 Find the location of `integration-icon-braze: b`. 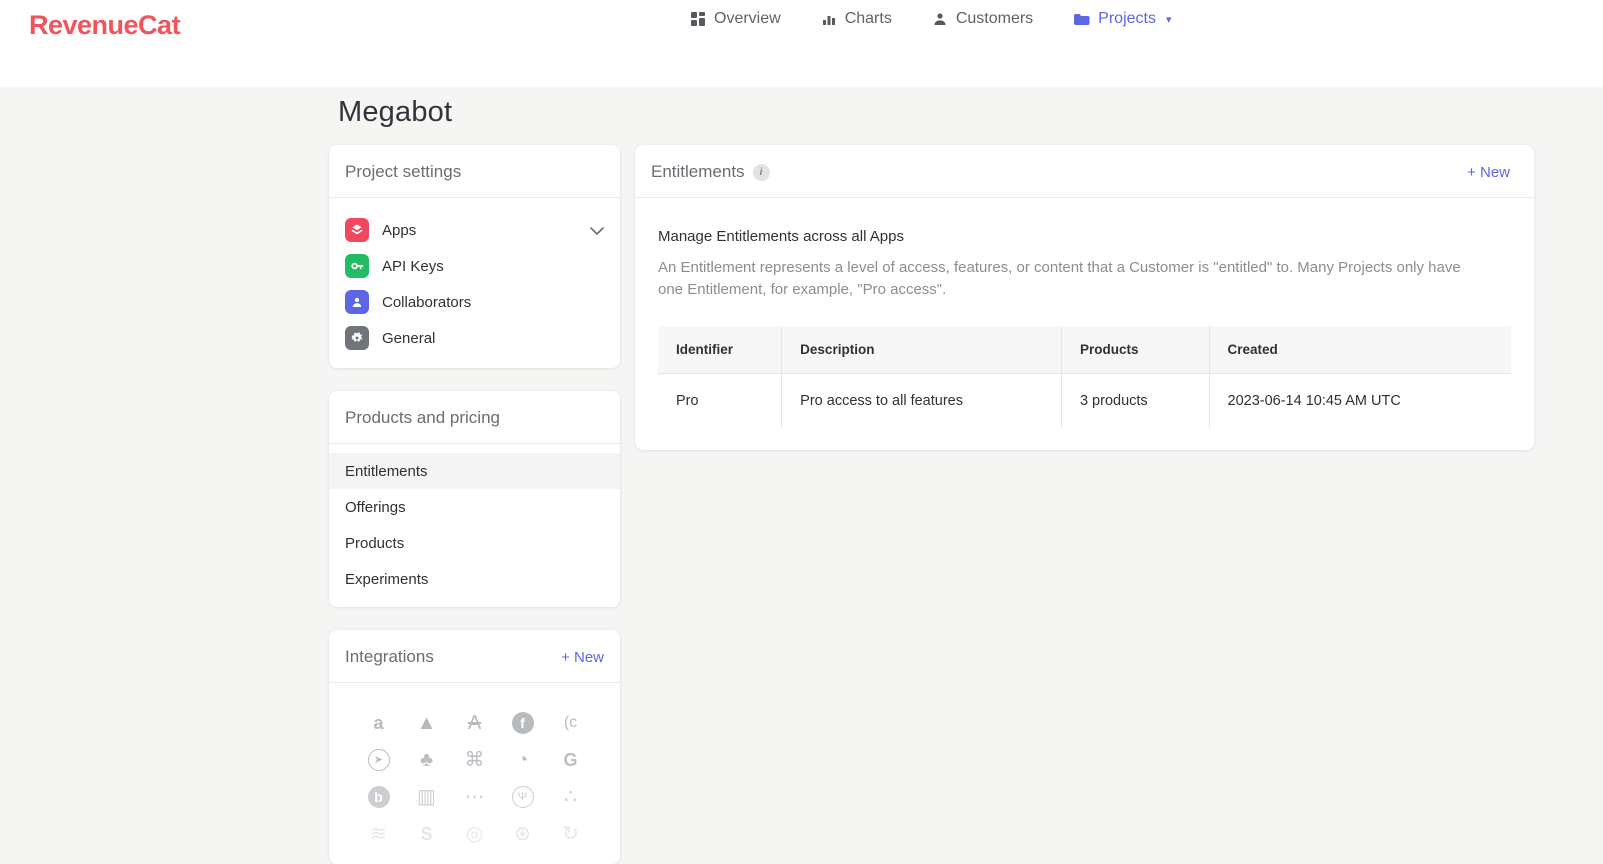

integration-icon-braze: b is located at coordinates (379, 797).